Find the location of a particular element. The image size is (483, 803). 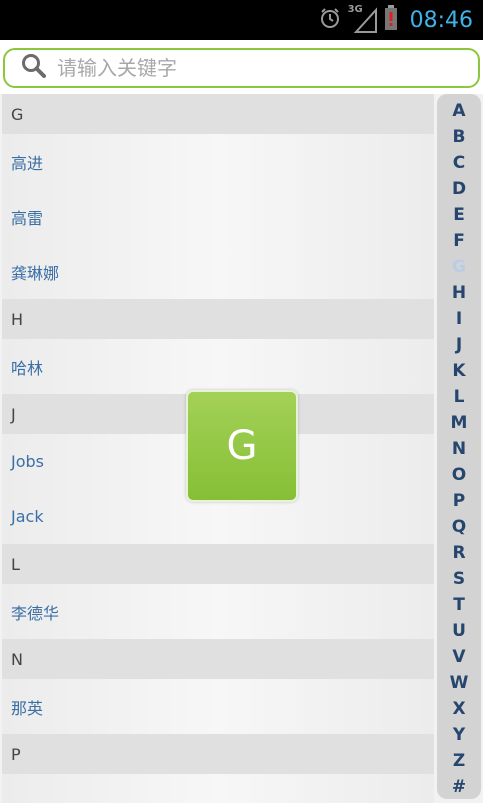

alphabet-index: A B C D E F G H I J K L M N O P Q R S T U V W X Y Z # is located at coordinates (459, 446).